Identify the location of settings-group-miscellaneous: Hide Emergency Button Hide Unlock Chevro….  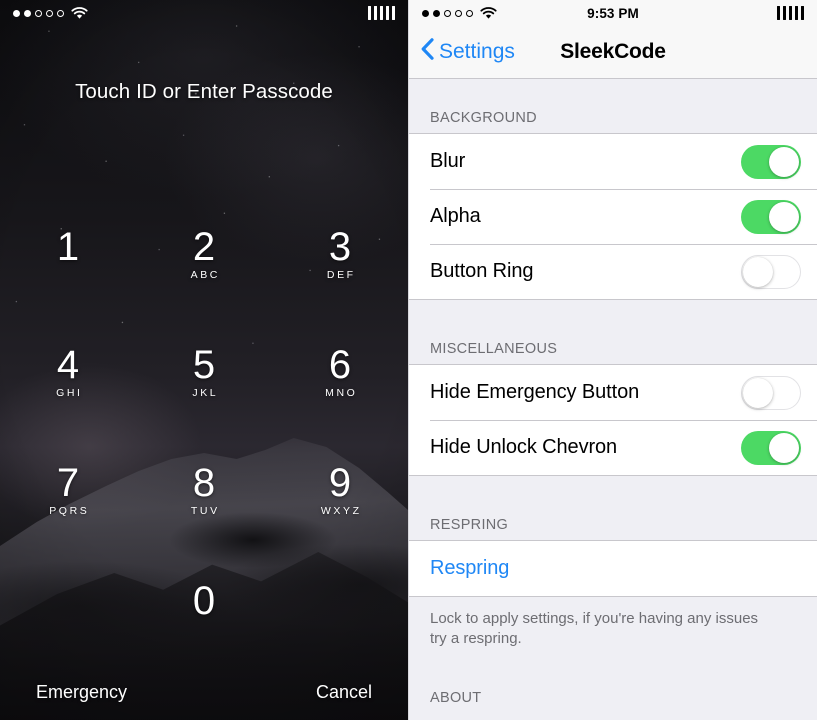
(613, 420).